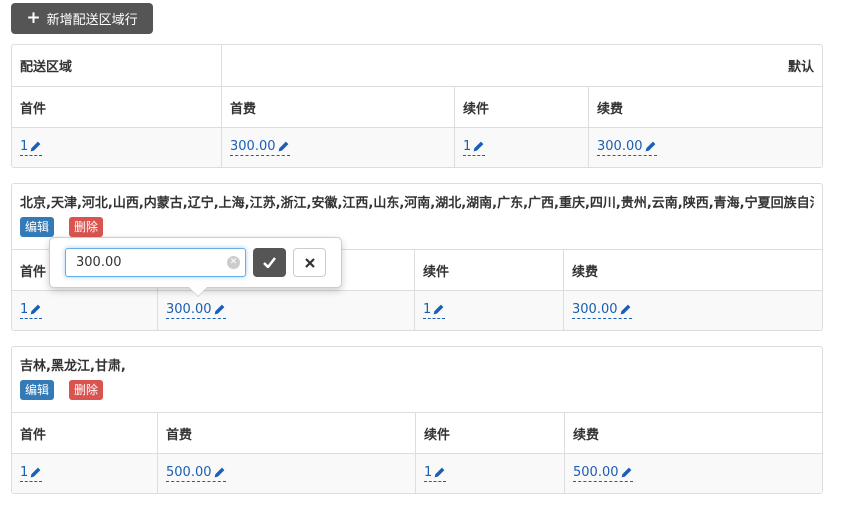  I want to click on first-fee-cell: 500.00, so click(286, 473).